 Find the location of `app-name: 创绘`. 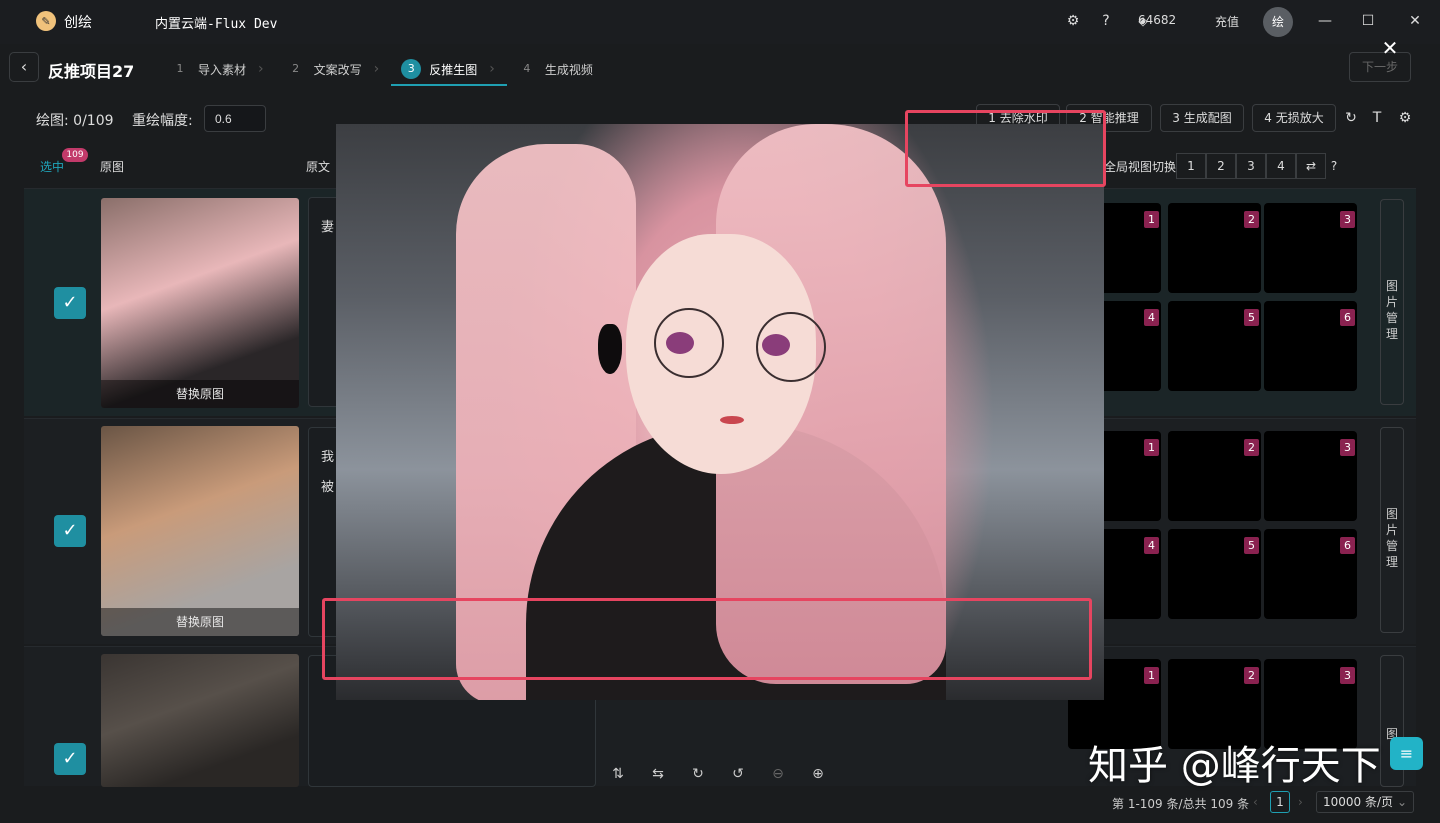

app-name: 创绘 is located at coordinates (78, 23).